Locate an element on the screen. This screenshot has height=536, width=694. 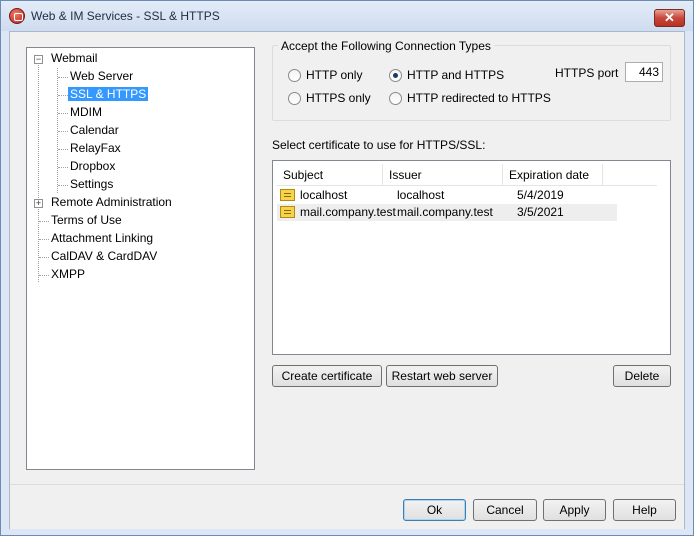
certificate-list-label: Select certificate to use for HTTPS/SSL: is located at coordinates (379, 145).